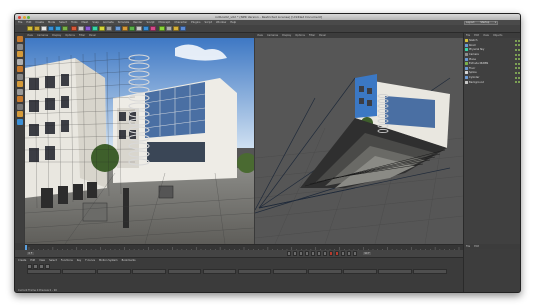 The image size is (535, 307). I want to click on object-row: Background, so click(492, 82).